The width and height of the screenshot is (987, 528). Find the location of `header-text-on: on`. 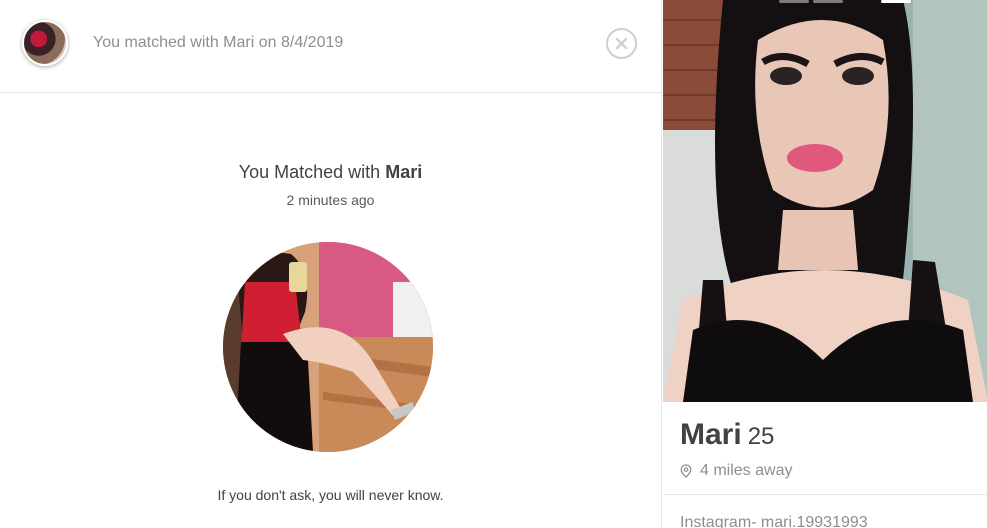

header-text-on: on is located at coordinates (267, 42).